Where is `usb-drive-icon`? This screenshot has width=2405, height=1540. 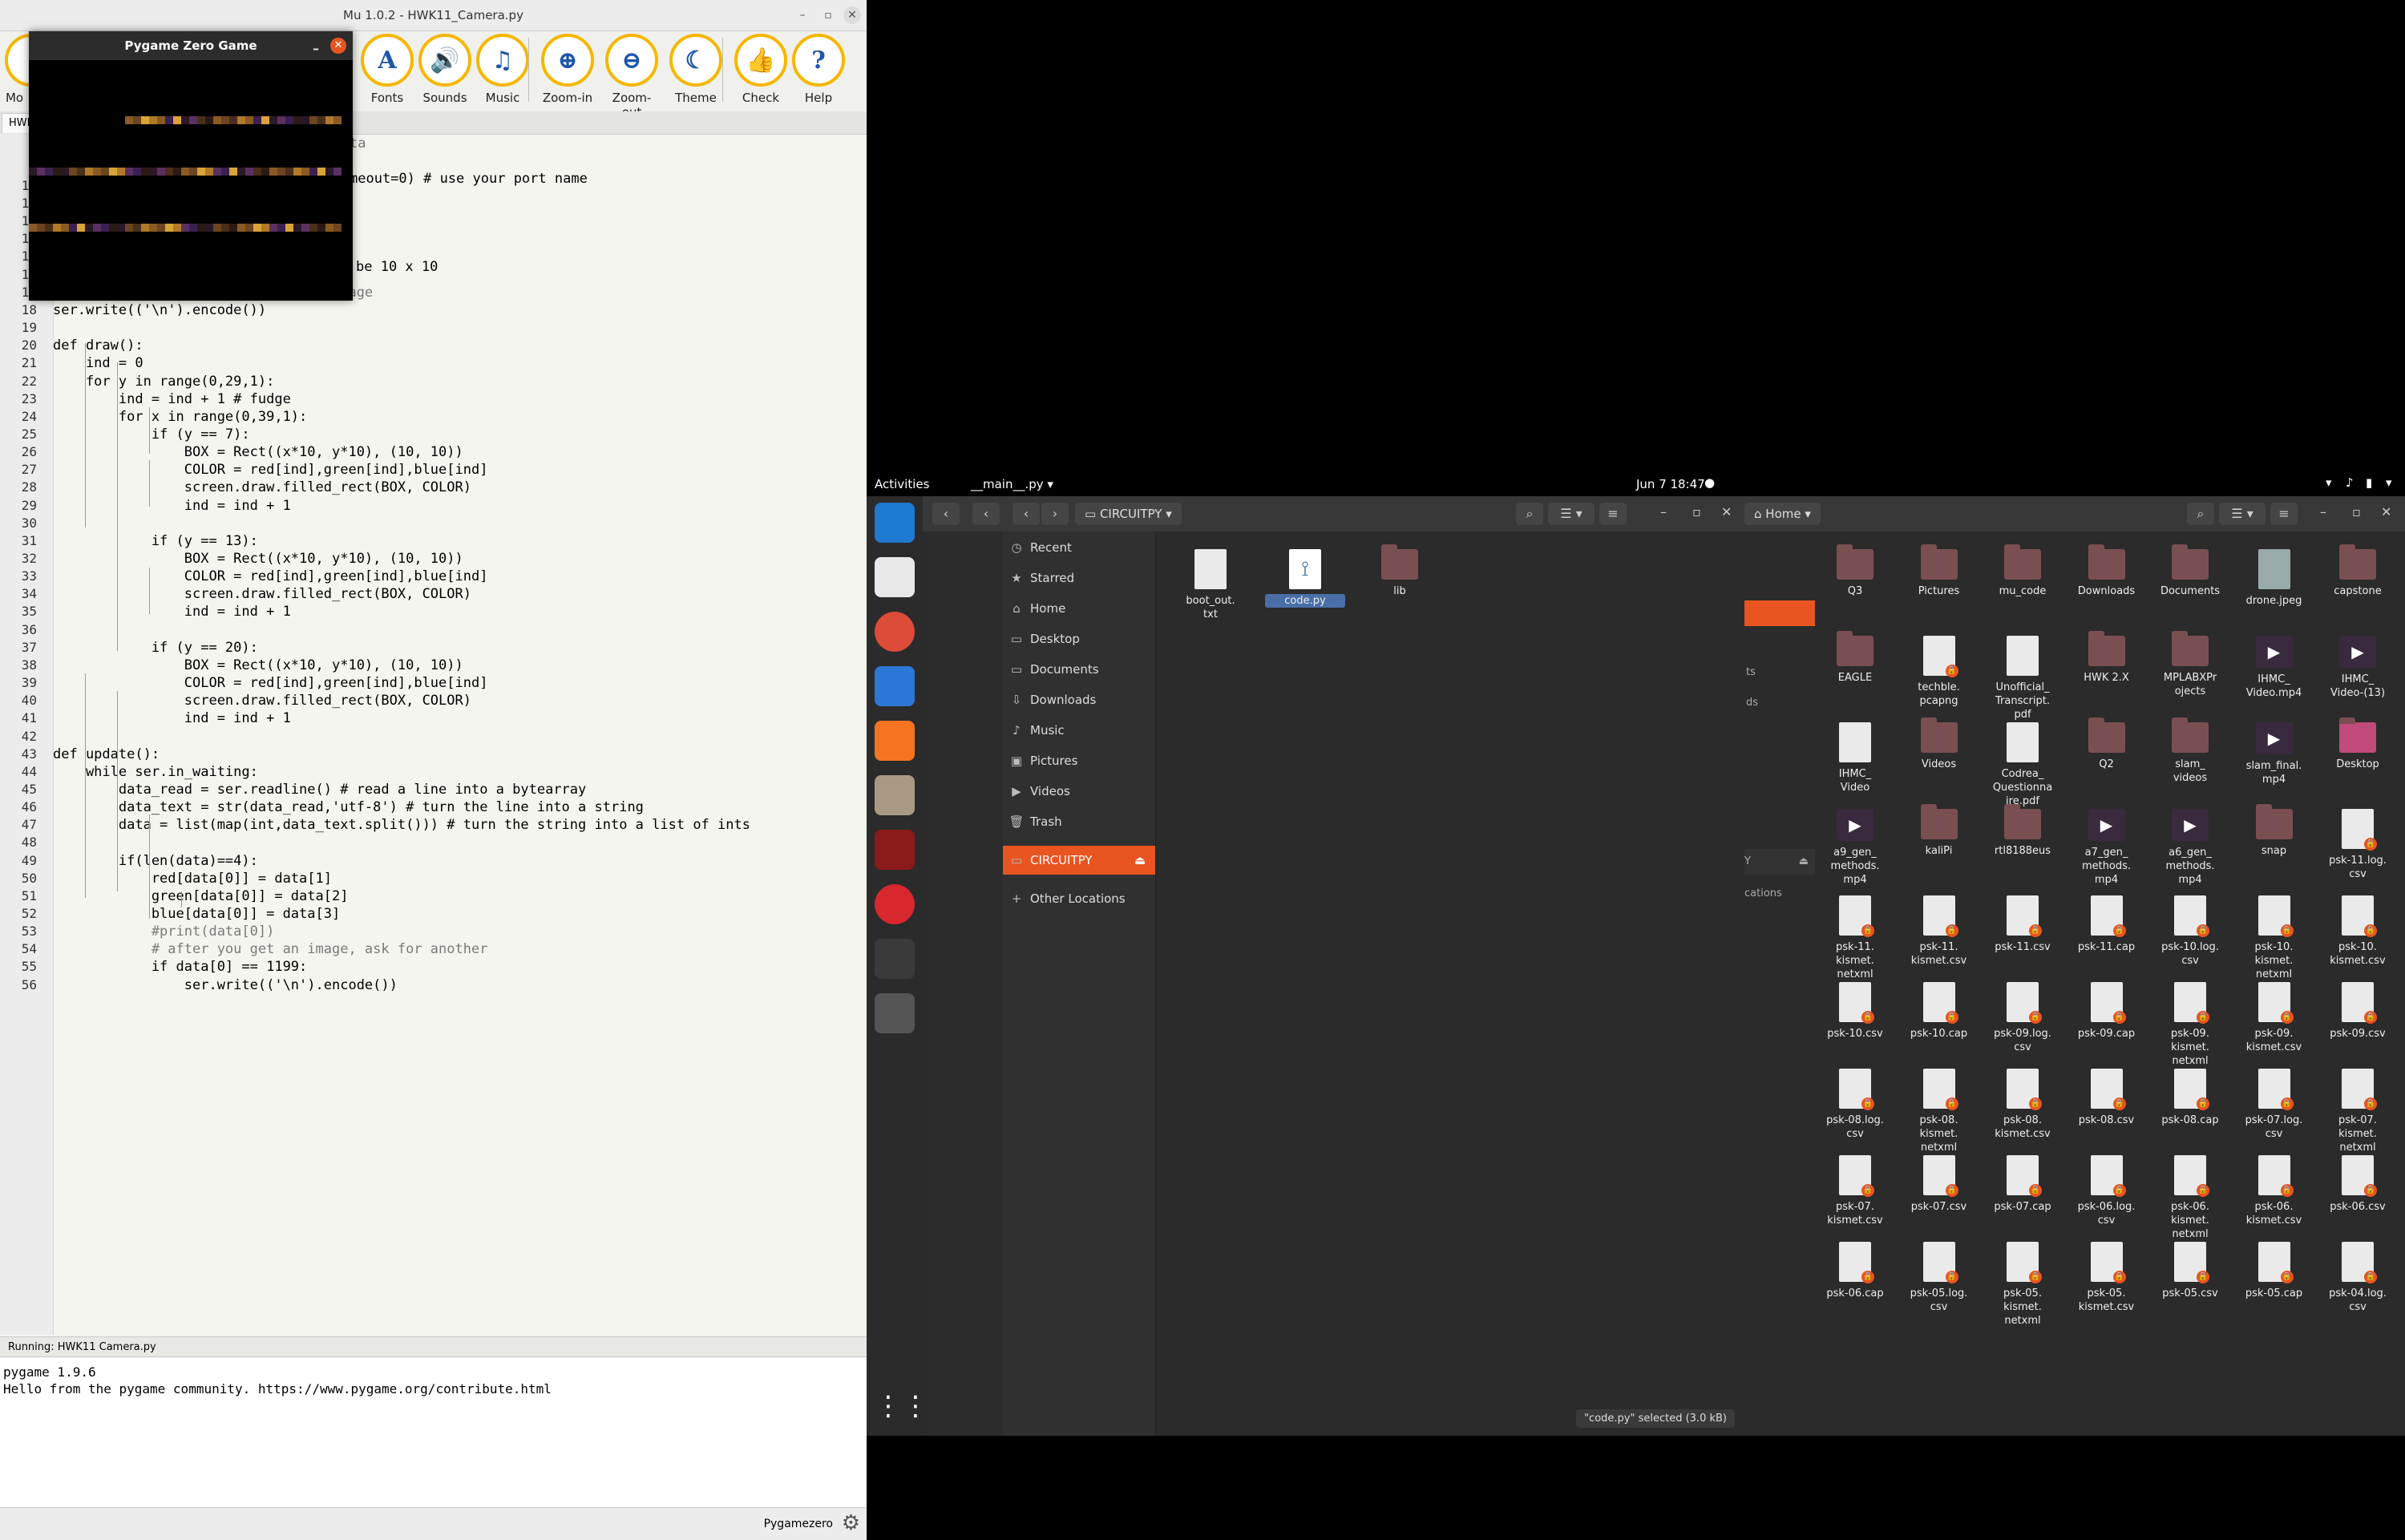 usb-drive-icon is located at coordinates (895, 1013).